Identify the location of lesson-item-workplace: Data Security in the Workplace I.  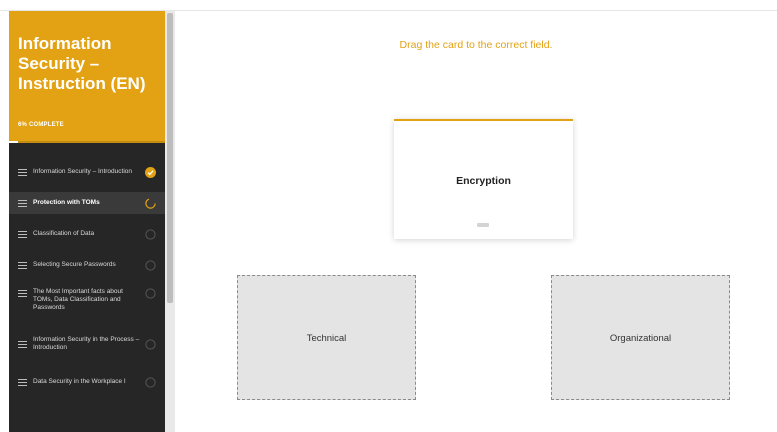
(87, 382).